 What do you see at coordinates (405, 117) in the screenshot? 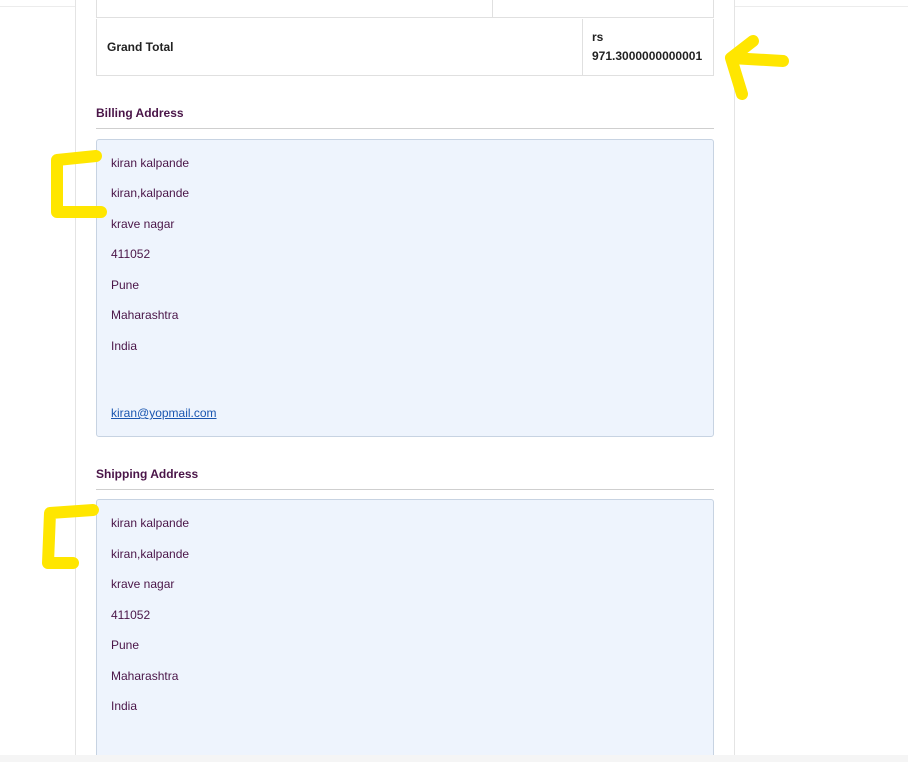
I see `billing-address-title: Billing Address` at bounding box center [405, 117].